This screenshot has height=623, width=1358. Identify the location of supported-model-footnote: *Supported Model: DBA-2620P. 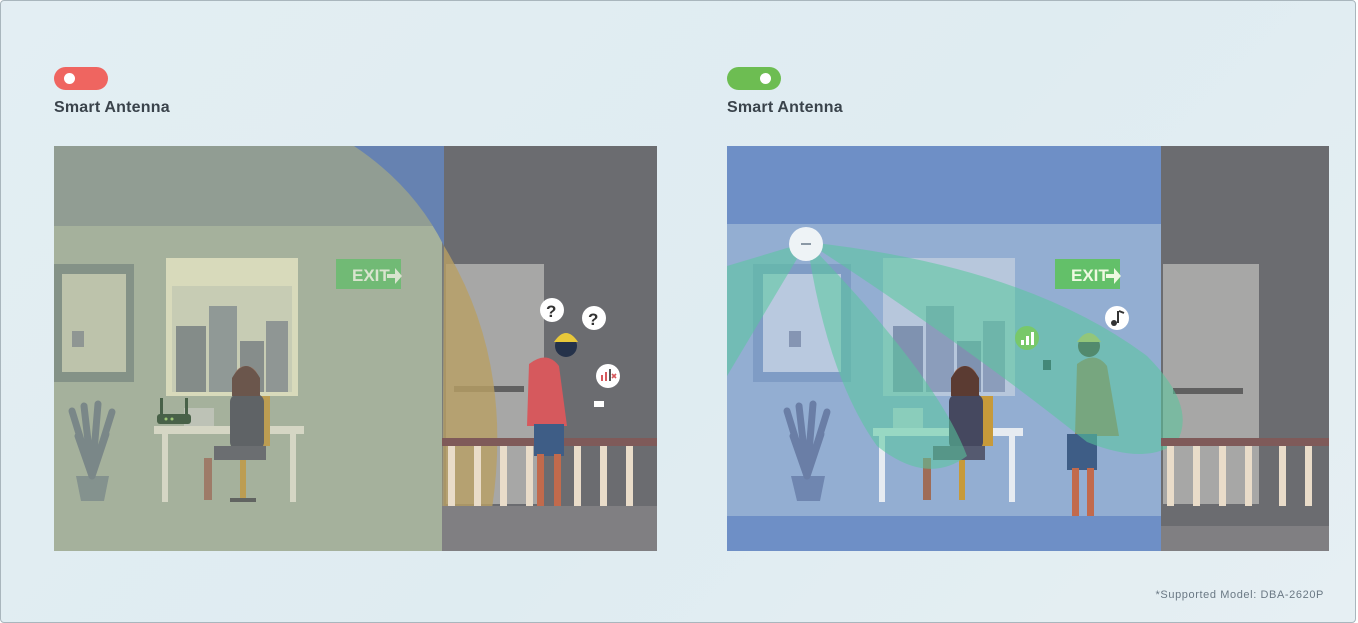
(1239, 595).